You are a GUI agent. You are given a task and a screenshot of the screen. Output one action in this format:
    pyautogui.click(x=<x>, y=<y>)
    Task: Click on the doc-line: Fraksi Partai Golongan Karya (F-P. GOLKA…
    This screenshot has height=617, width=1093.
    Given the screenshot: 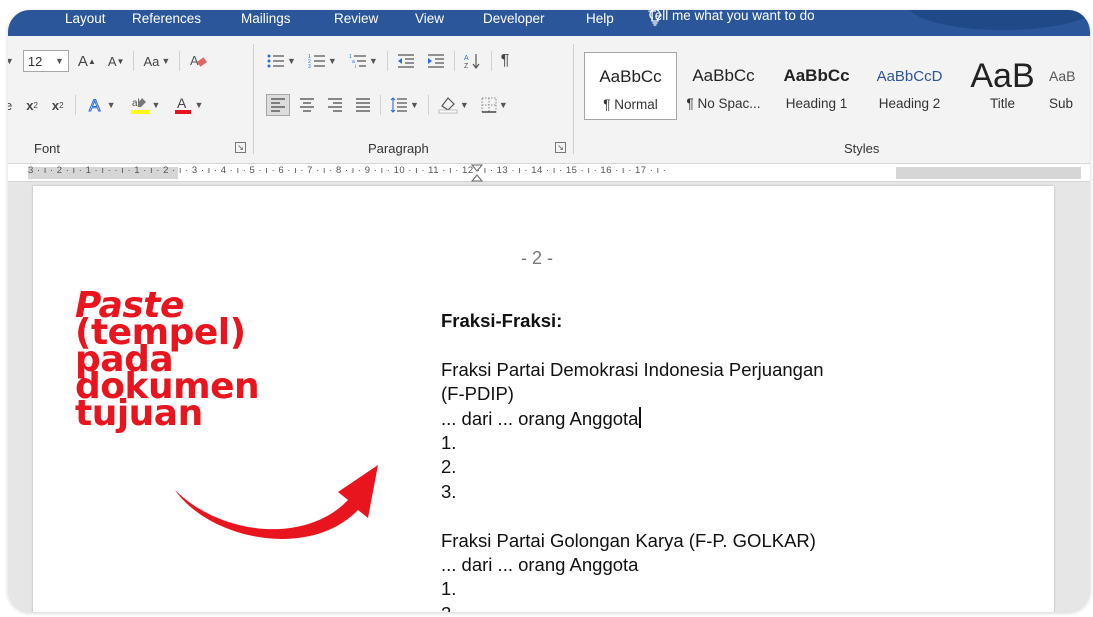 What is the action you would take?
    pyautogui.click(x=628, y=540)
    